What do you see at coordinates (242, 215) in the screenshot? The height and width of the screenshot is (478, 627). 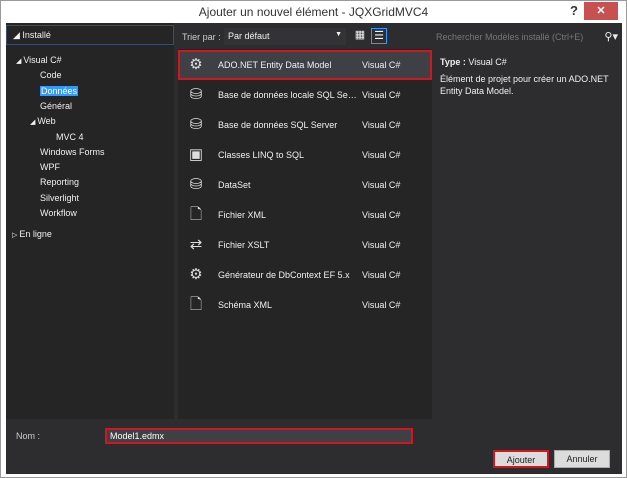 I see `template-name: Fichier XML` at bounding box center [242, 215].